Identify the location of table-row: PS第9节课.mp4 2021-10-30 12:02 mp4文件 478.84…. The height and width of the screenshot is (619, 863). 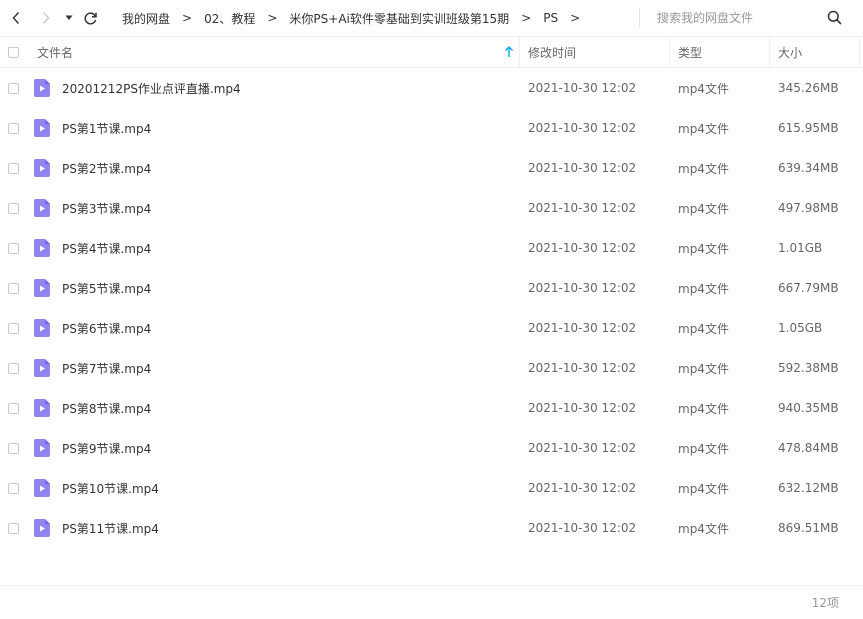
(431, 448).